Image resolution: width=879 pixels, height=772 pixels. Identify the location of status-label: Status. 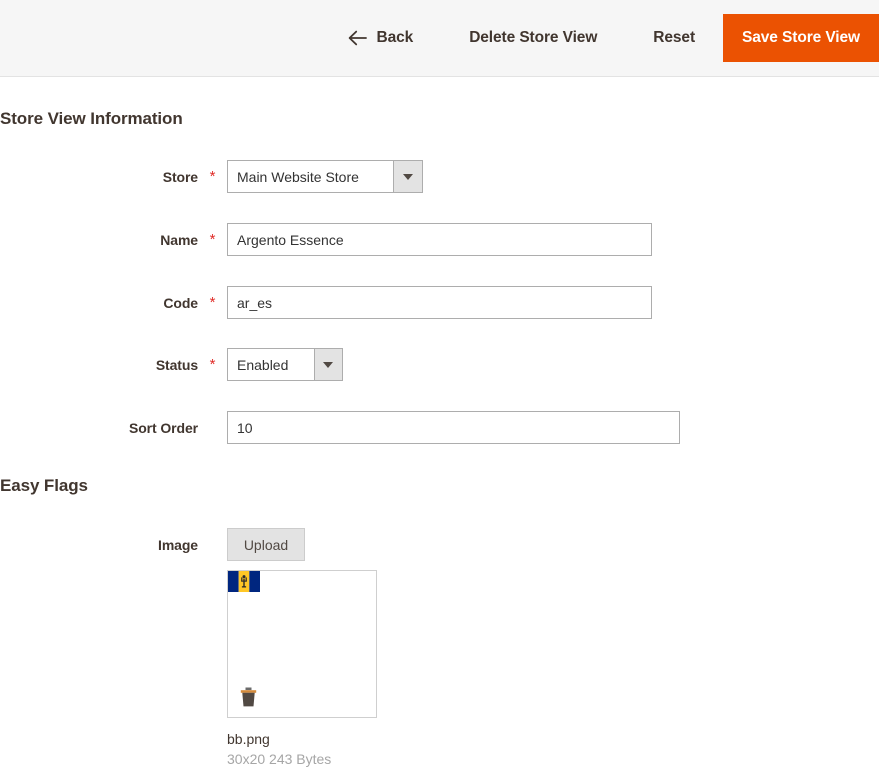
(176, 365).